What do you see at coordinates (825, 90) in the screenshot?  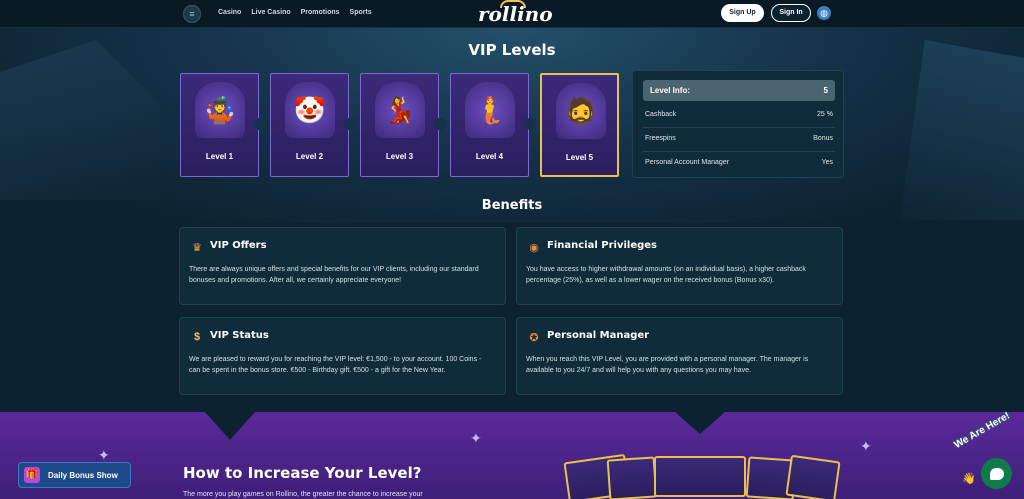 I see `level-info-value: 5` at bounding box center [825, 90].